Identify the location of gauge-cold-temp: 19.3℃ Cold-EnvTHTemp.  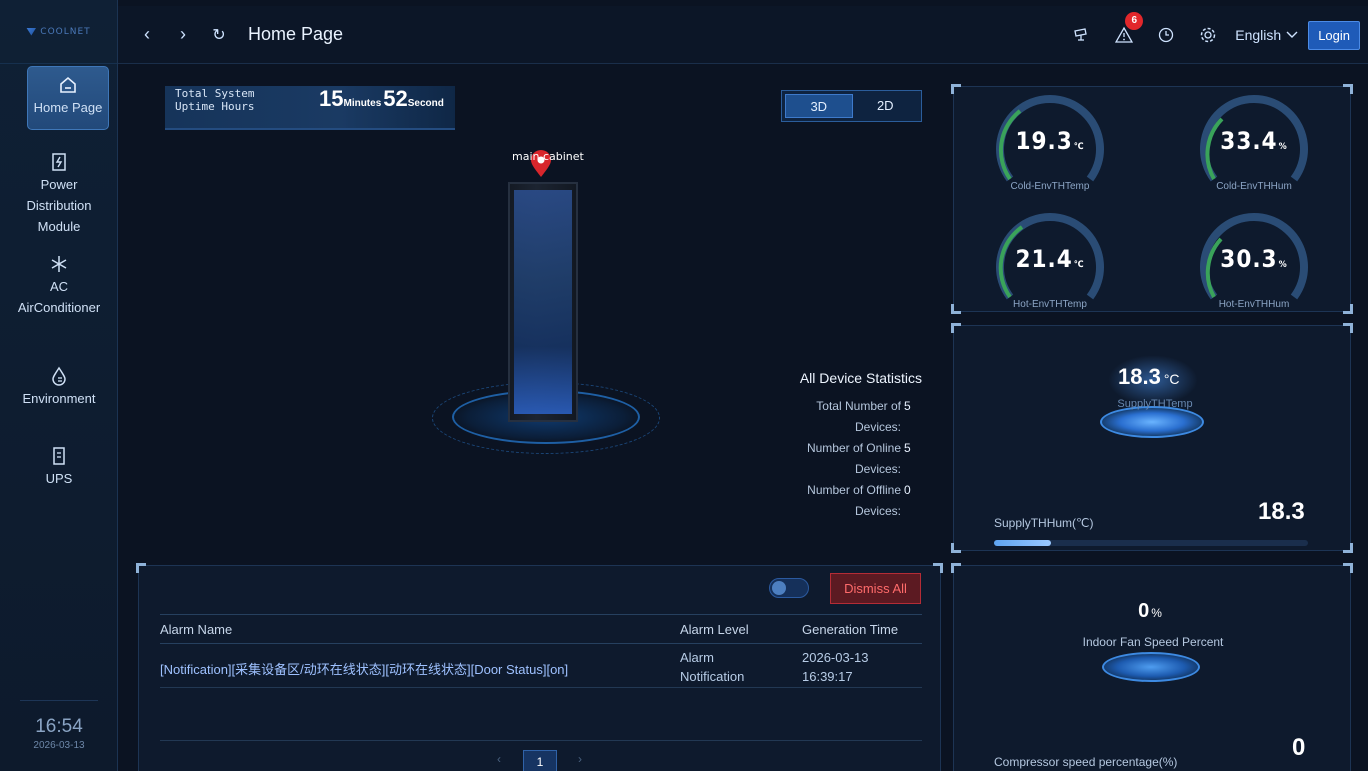
(1050, 141).